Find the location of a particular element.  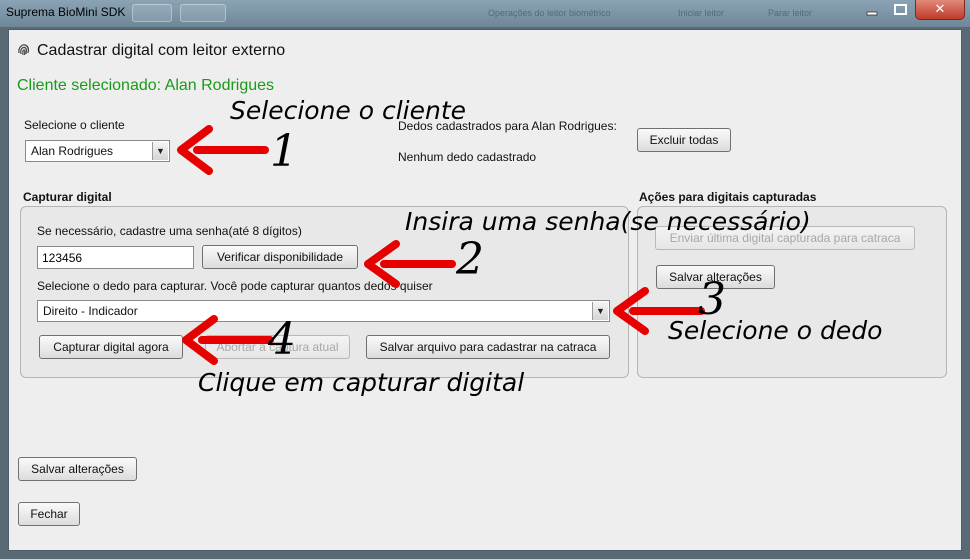

client-combobox-value: Alan Rodrigues is located at coordinates (72, 151).